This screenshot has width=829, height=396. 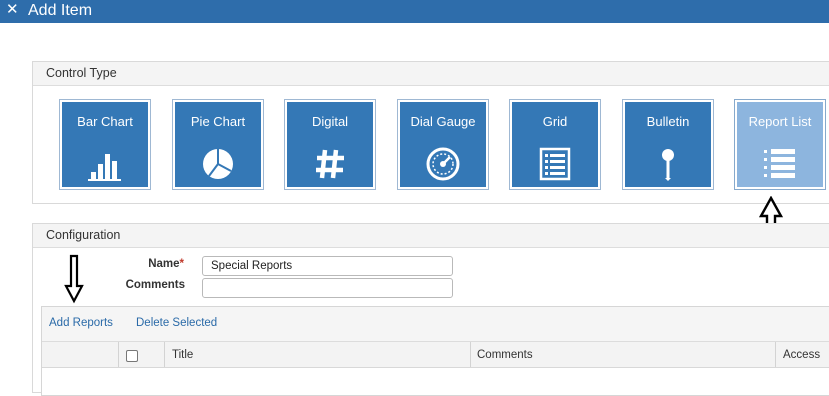 What do you see at coordinates (668, 144) in the screenshot?
I see `tile-bulletin: Bulletin` at bounding box center [668, 144].